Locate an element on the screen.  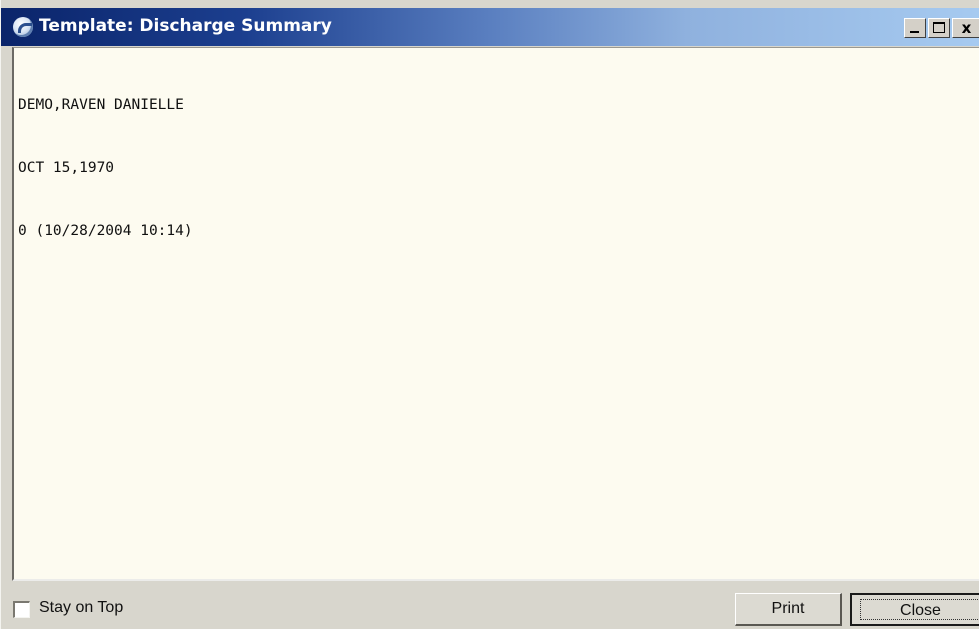
footer-bar: Stay on Top Print Close is located at coordinates (490, 606).